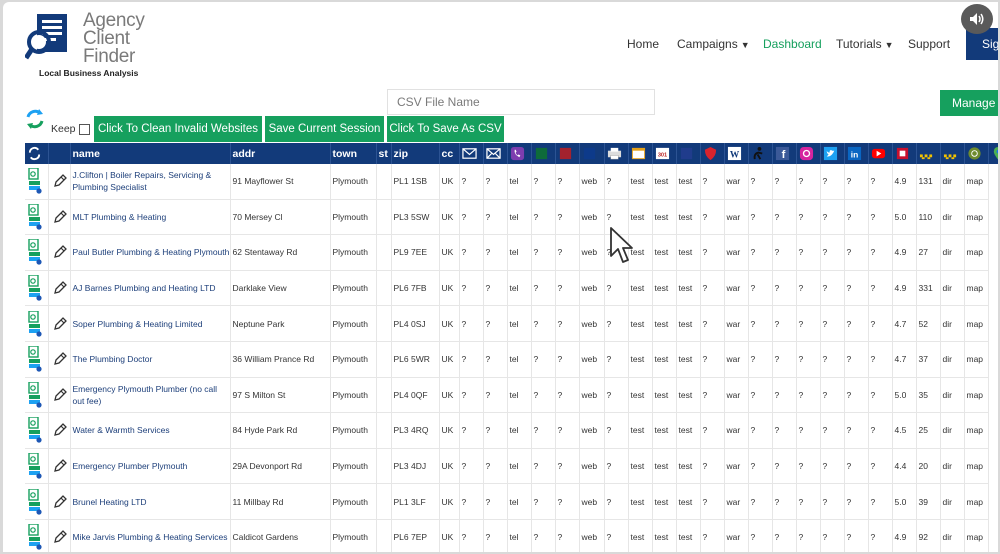  I want to click on header-email, so click(471, 153).